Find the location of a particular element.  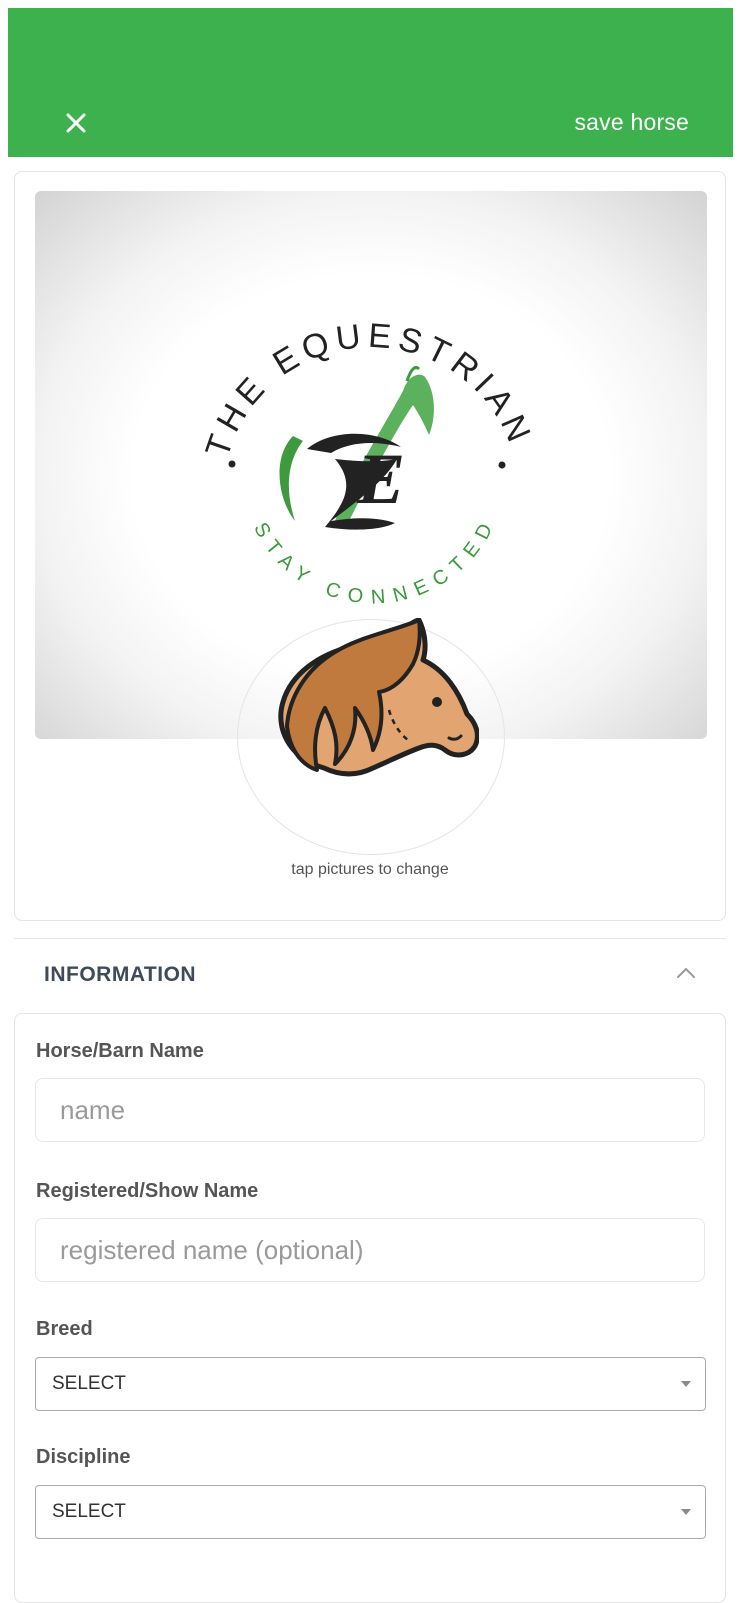

discipline-select: SELECT is located at coordinates (370, 1512).